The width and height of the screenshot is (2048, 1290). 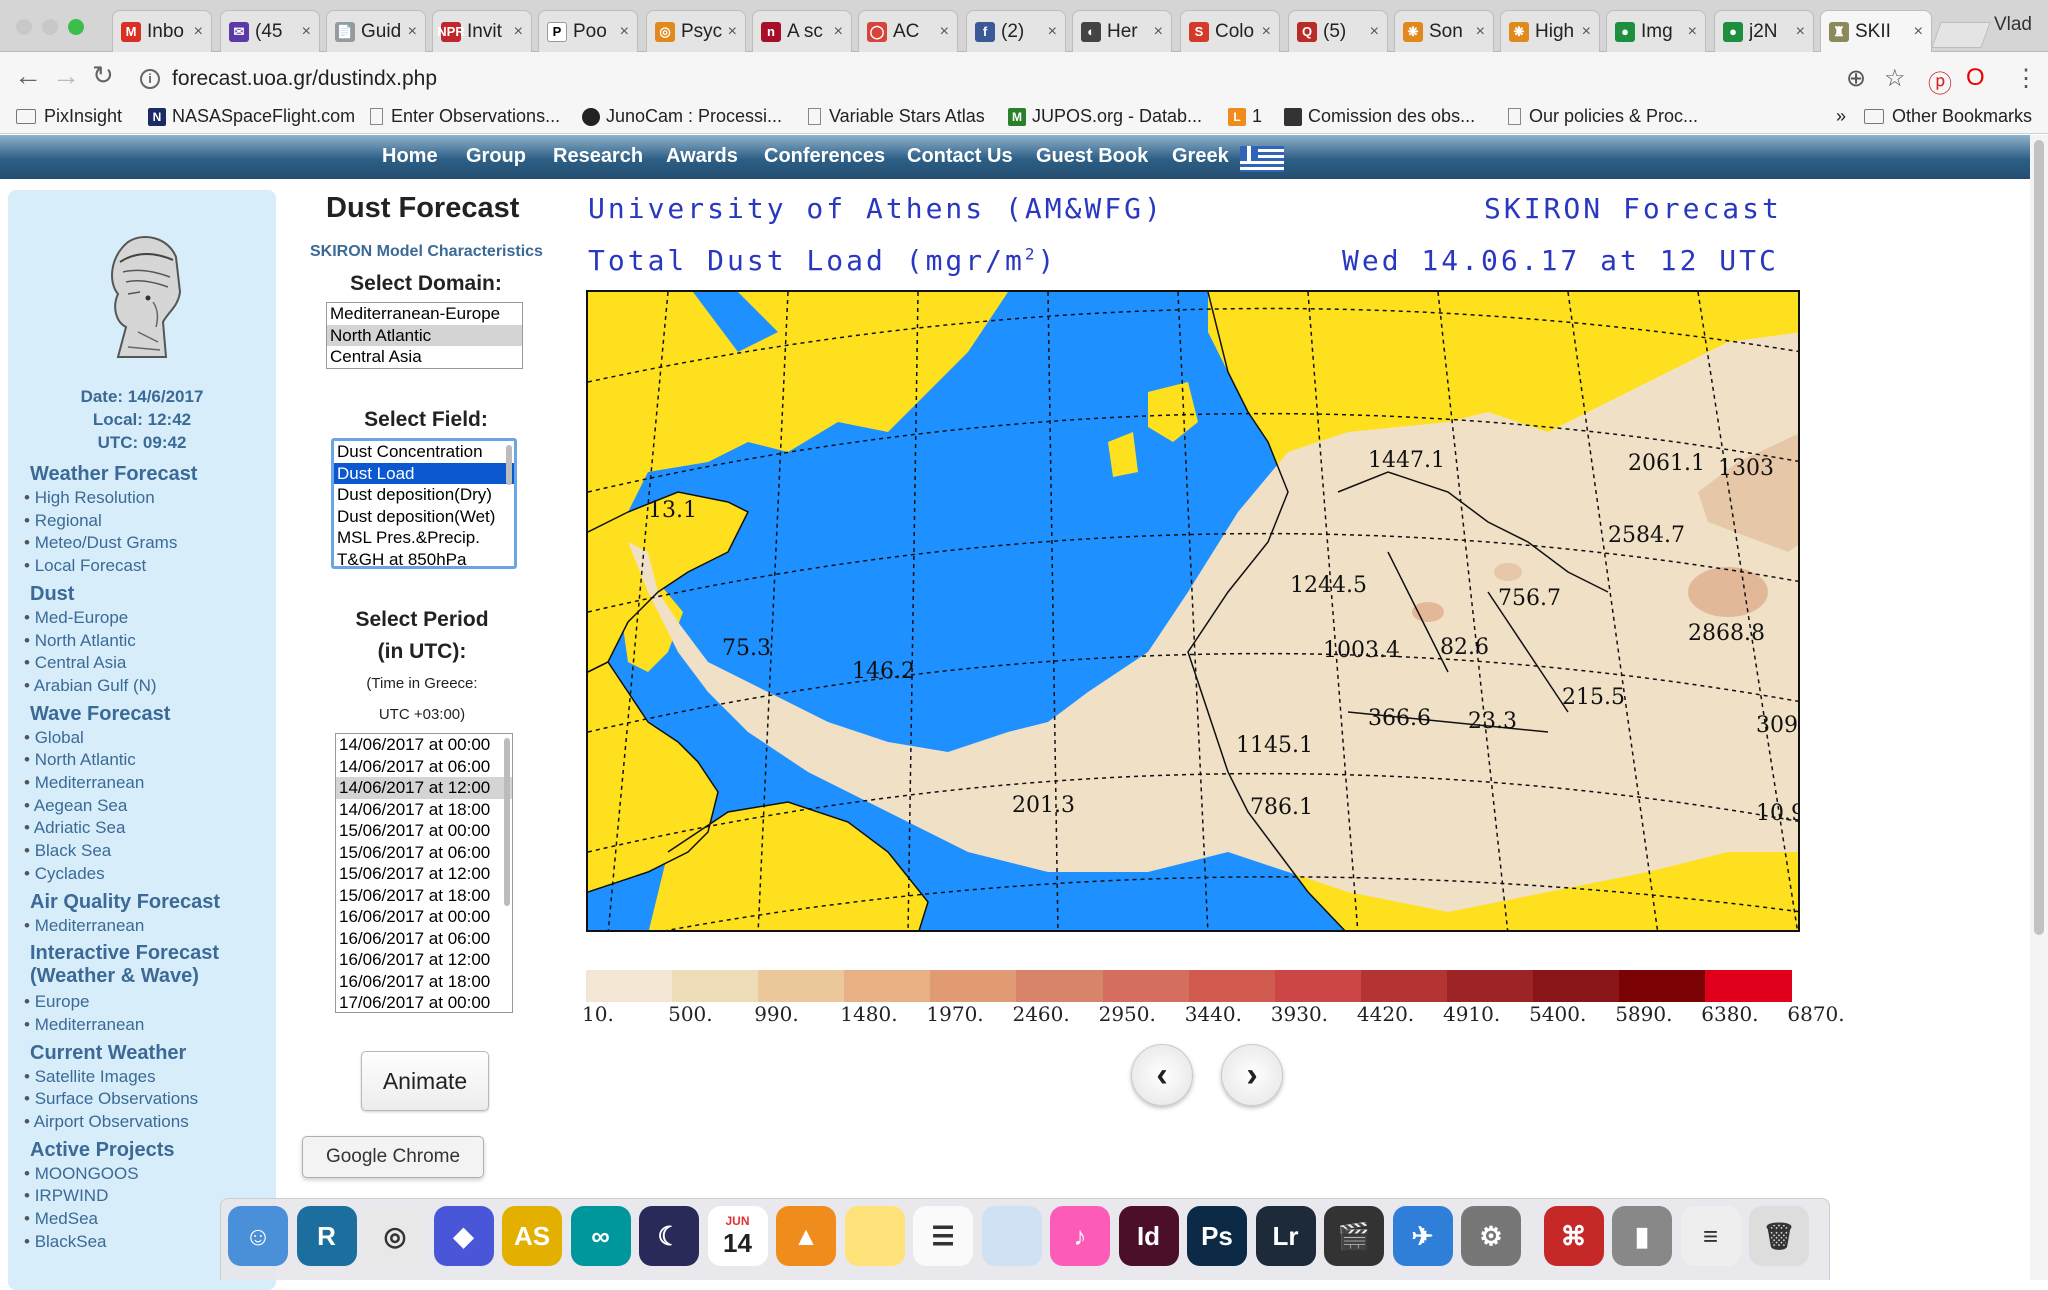 What do you see at coordinates (1841, 116) in the screenshot?
I see `bookmarks-overflow-button: »` at bounding box center [1841, 116].